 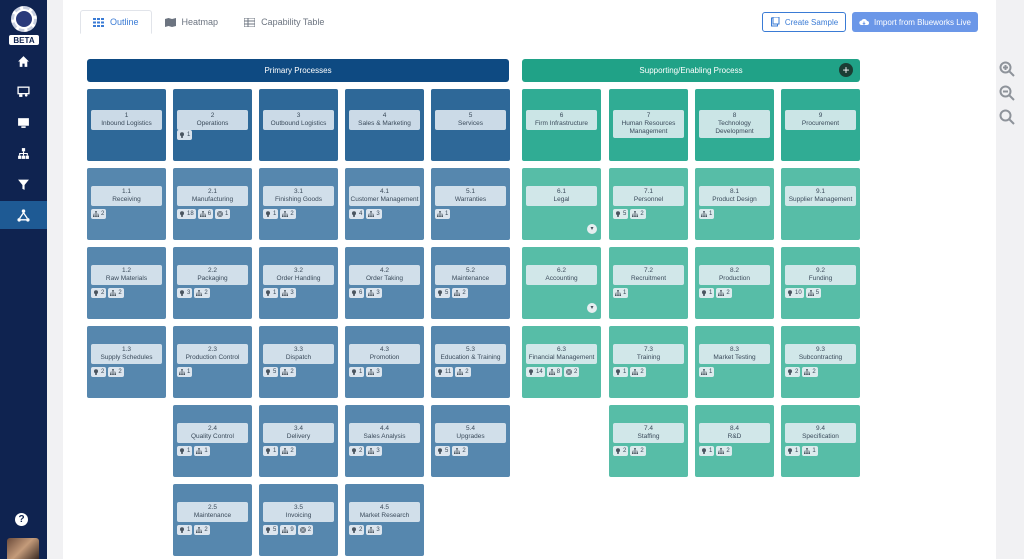 I want to click on goal-count-badge: 1, so click(x=223, y=214).